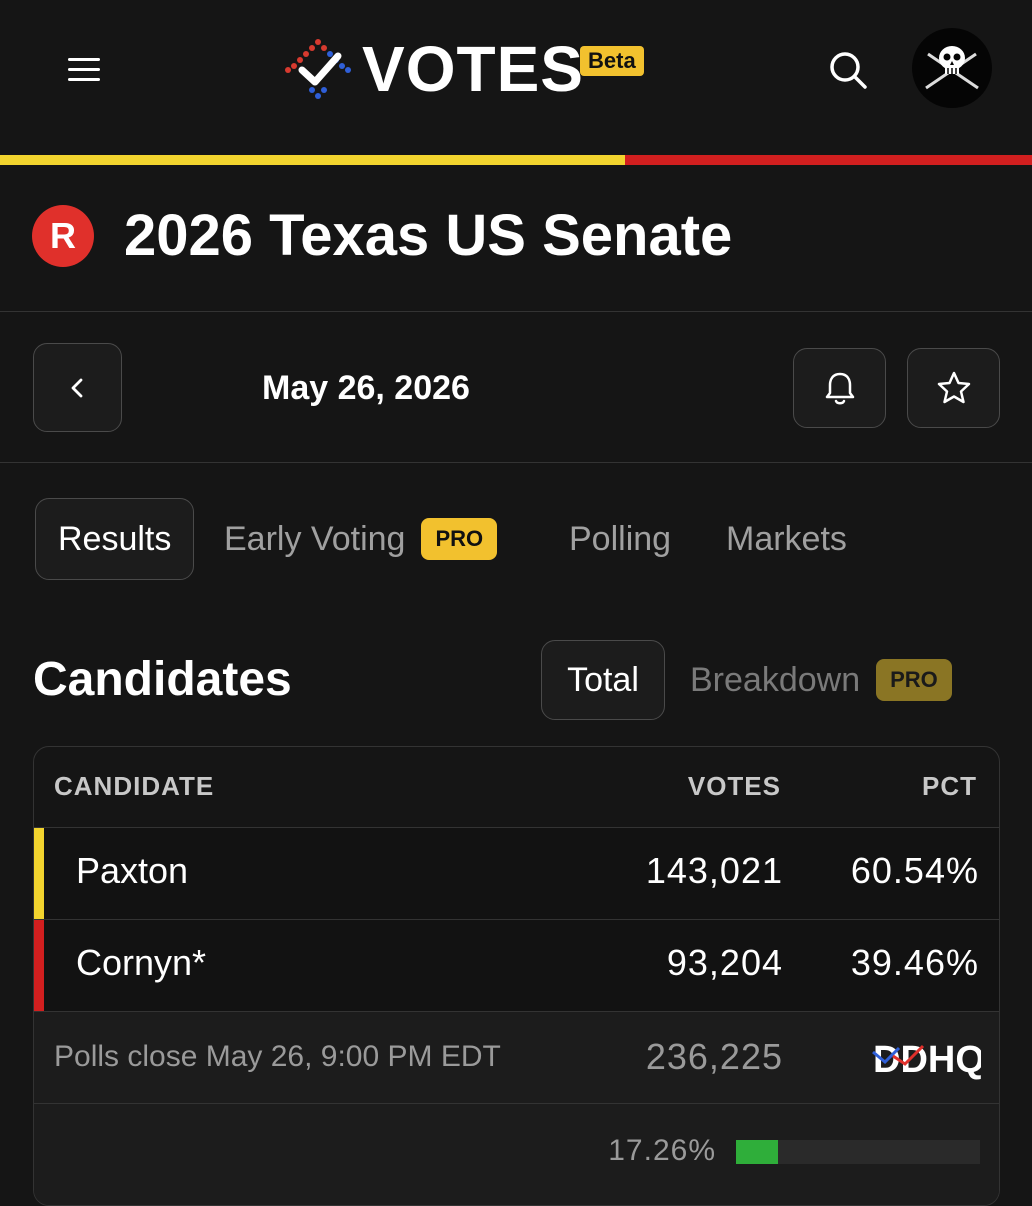 The width and height of the screenshot is (1032, 1206). I want to click on candidate-votes: 93,204, so click(724, 962).